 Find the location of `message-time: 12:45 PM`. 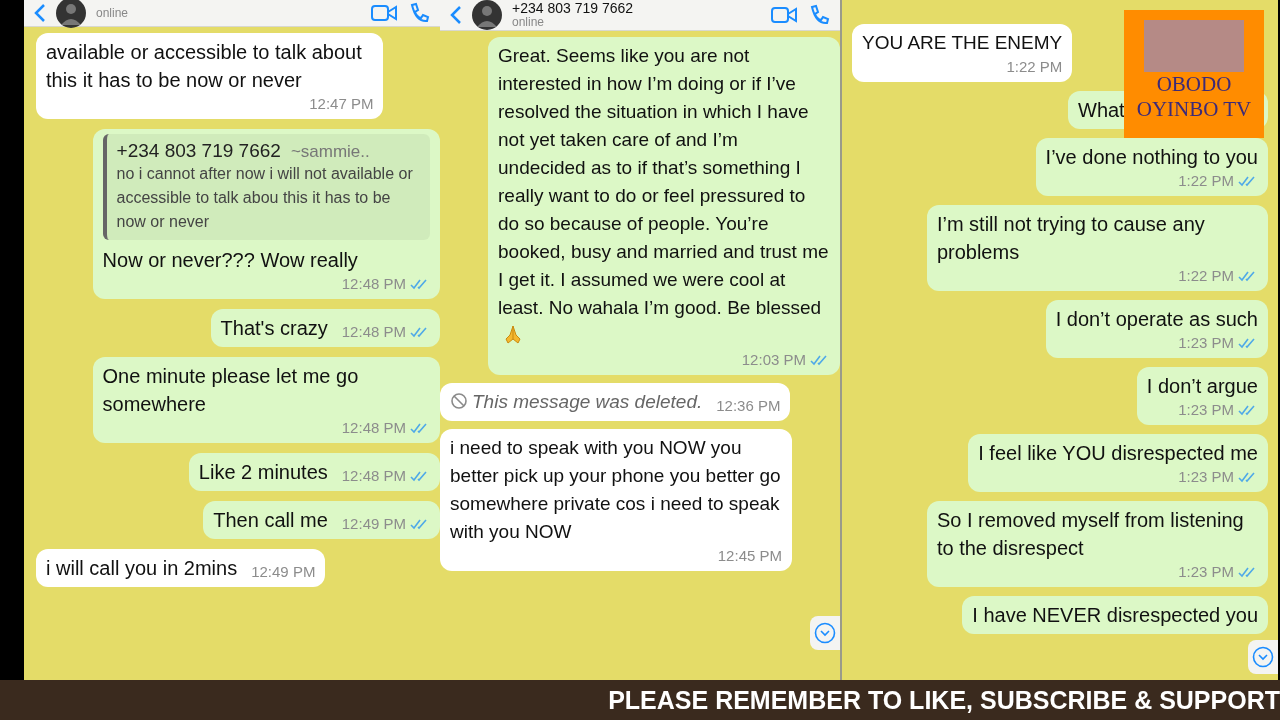

message-time: 12:45 PM is located at coordinates (749, 556).